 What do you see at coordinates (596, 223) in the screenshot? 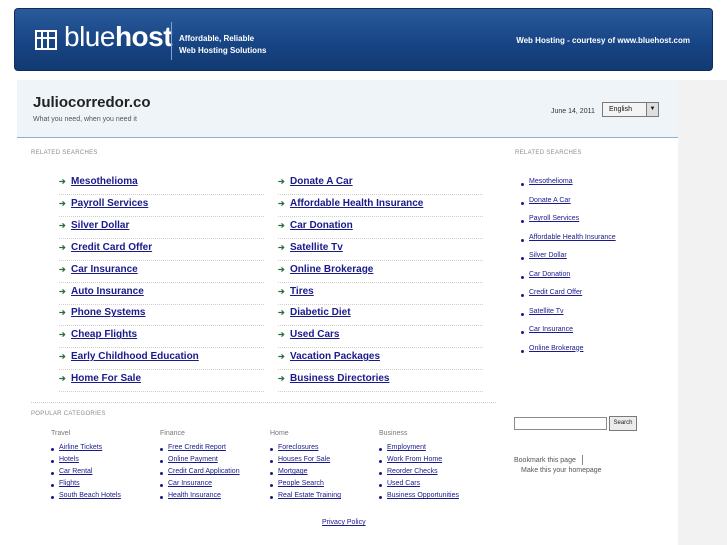
I see `sidebar-item: Payroll Services` at bounding box center [596, 223].